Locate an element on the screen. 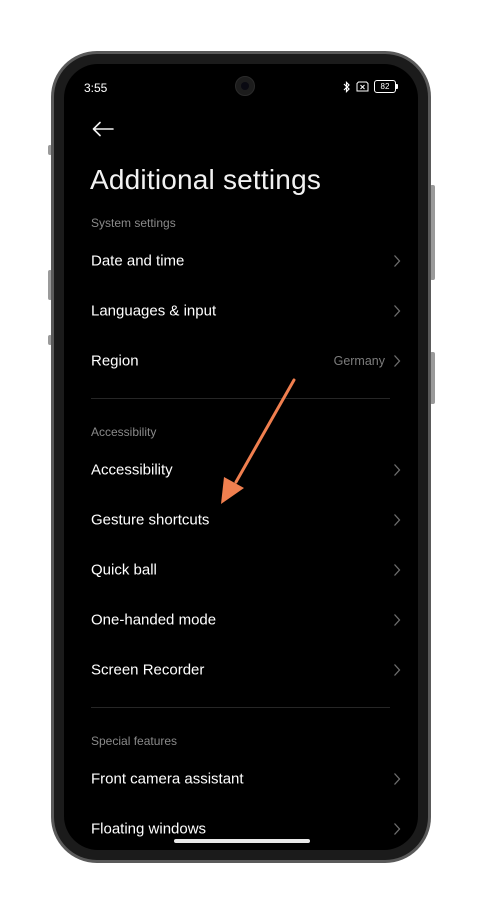  row-label: Date and time is located at coordinates (138, 261).